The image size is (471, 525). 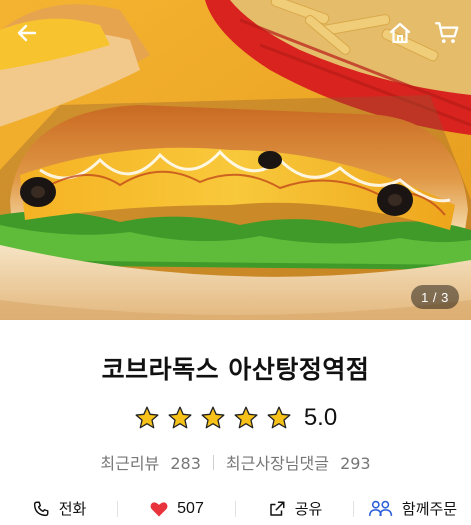 I want to click on rating-row: 5.0, so click(x=235, y=418).